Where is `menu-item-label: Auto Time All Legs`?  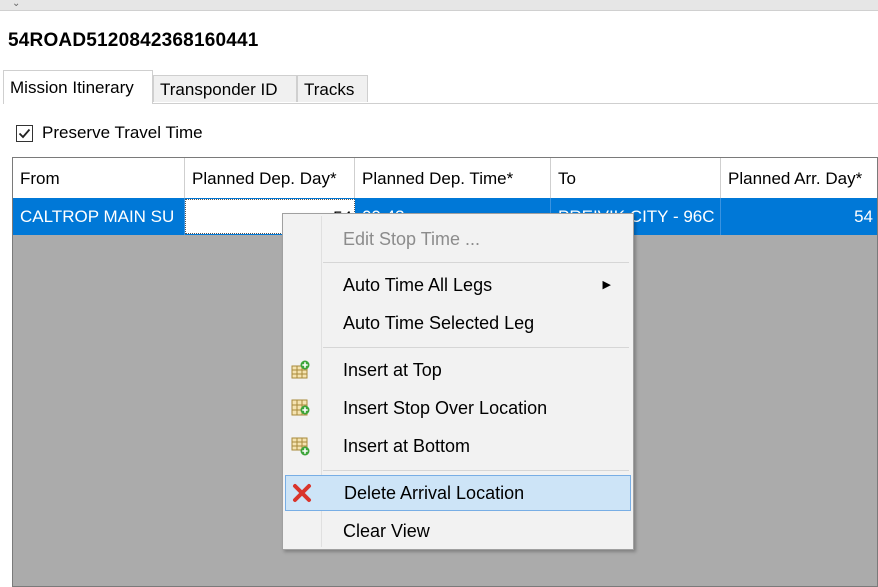
menu-item-label: Auto Time All Legs is located at coordinates (418, 285).